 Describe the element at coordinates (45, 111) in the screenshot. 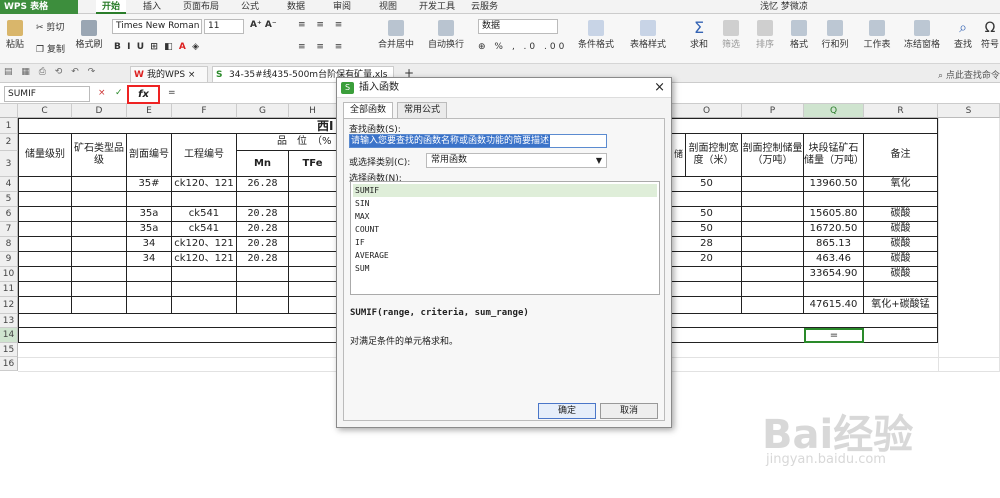

I see `column-header: C` at that location.